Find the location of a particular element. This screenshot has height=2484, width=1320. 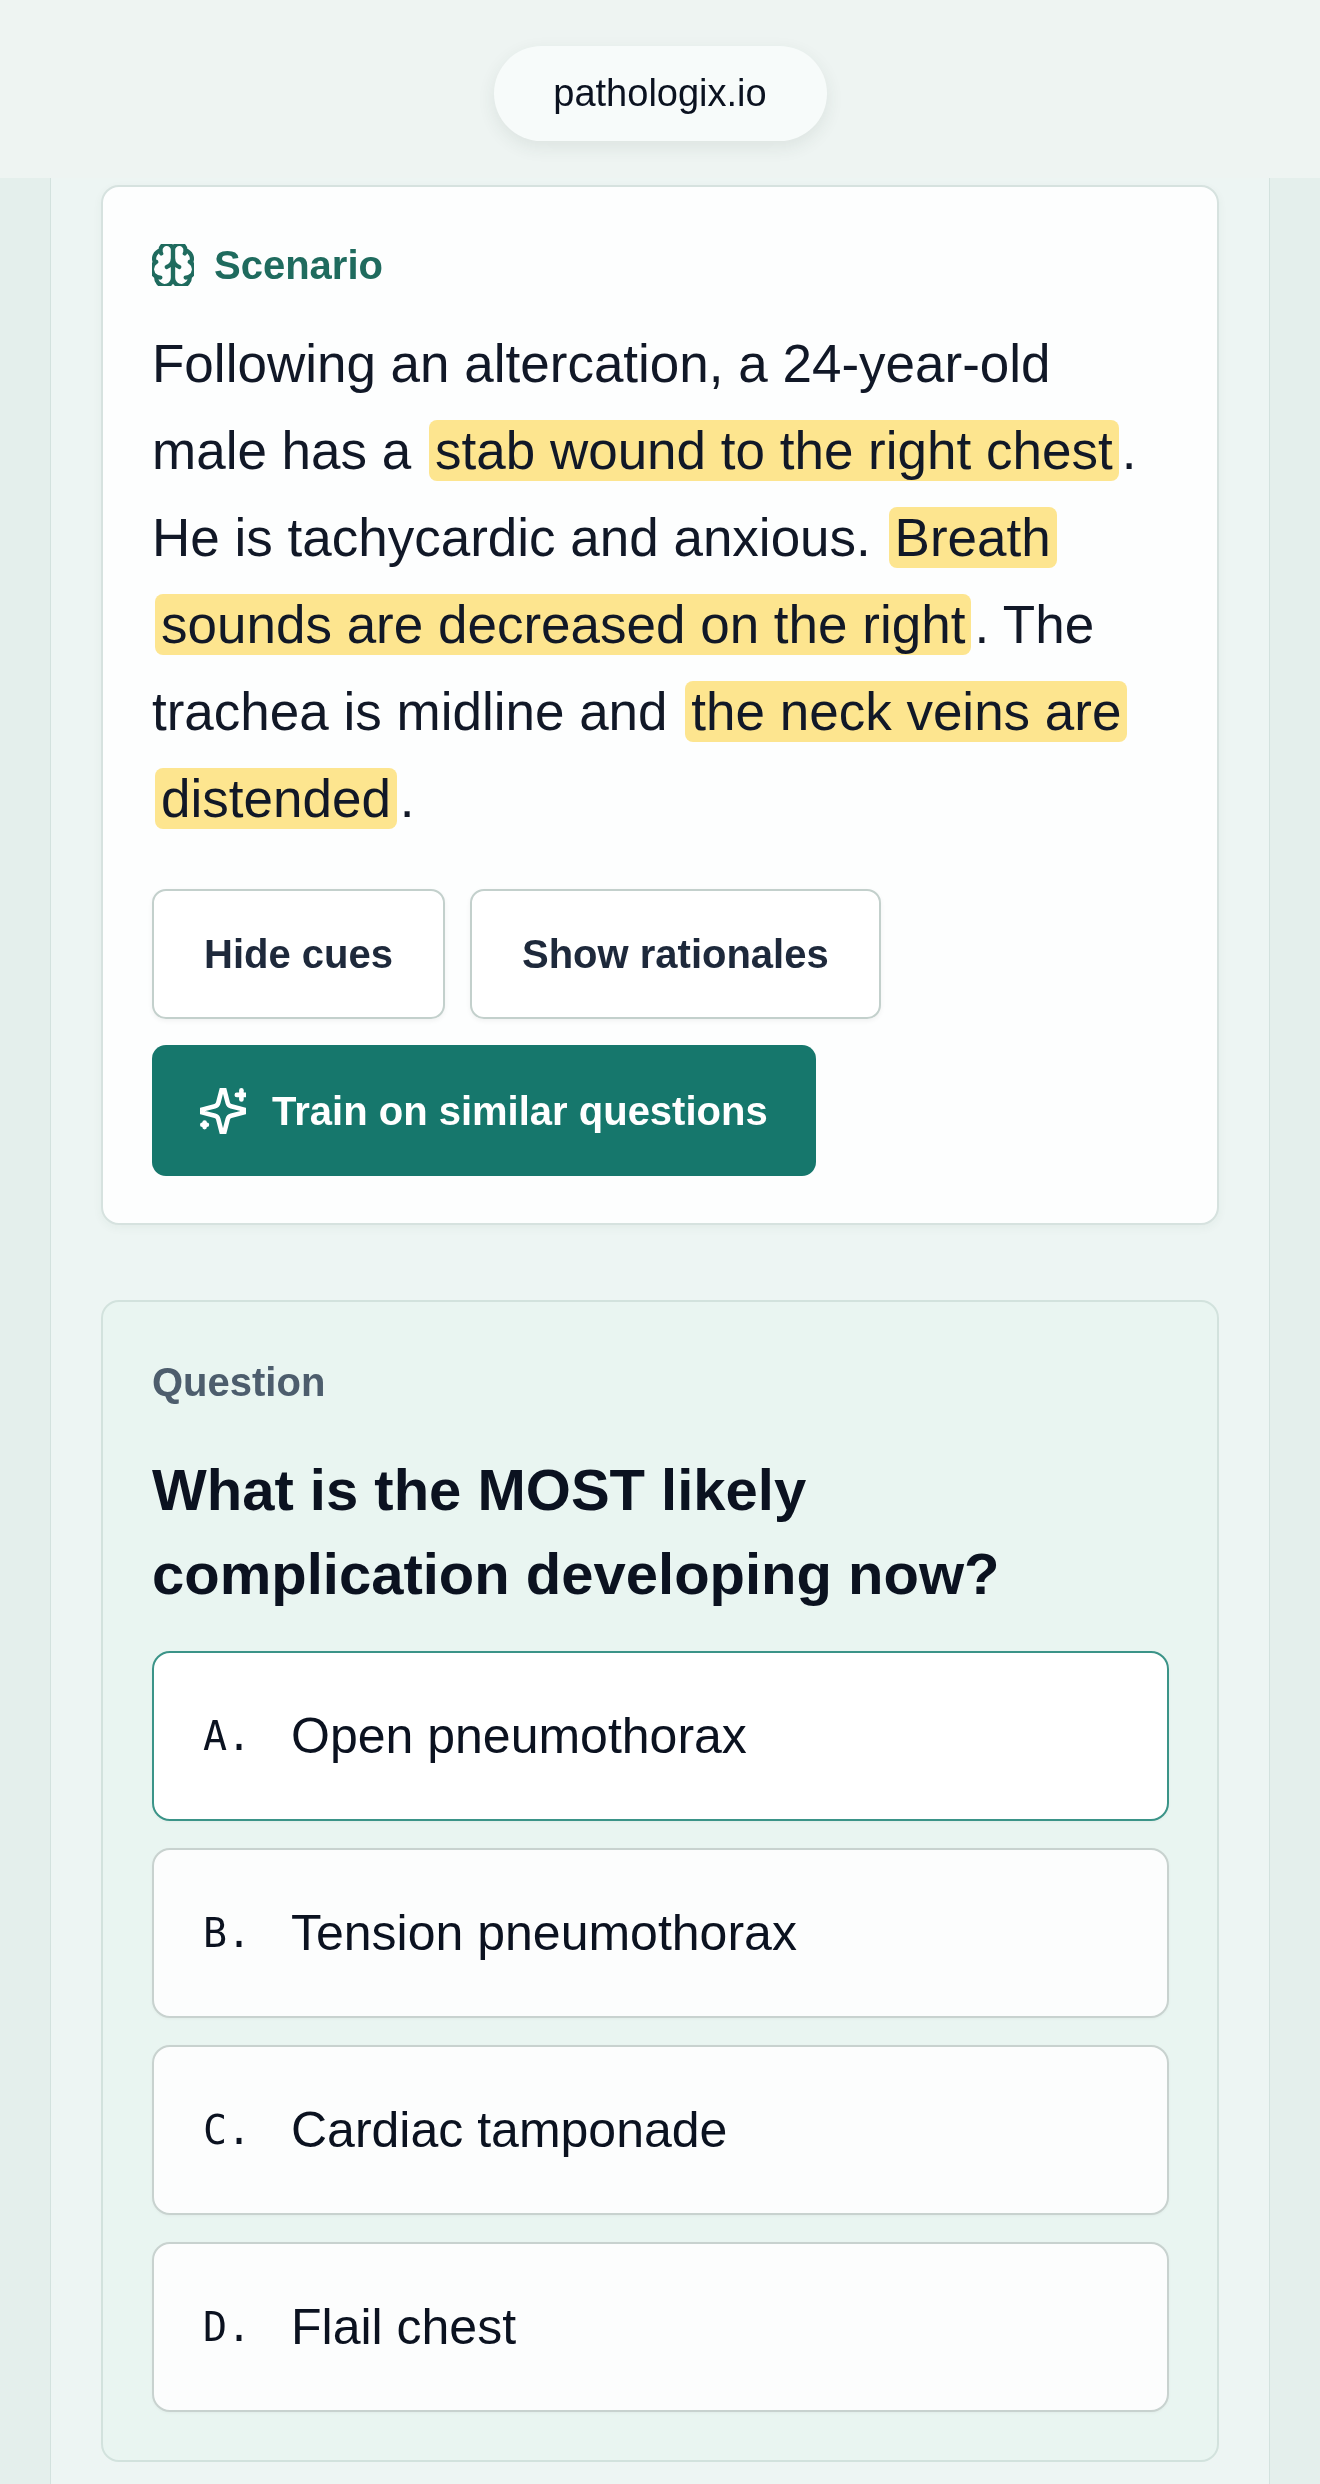

show-rationales-button: Show rationales is located at coordinates (675, 954).